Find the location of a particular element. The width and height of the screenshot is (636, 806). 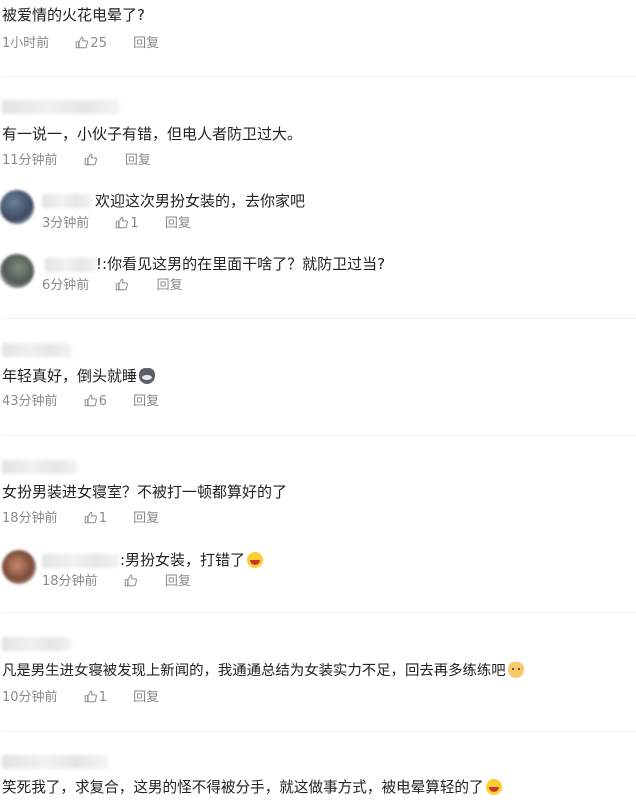

comment-text: 被爱情的火花电晕了? is located at coordinates (73, 15).